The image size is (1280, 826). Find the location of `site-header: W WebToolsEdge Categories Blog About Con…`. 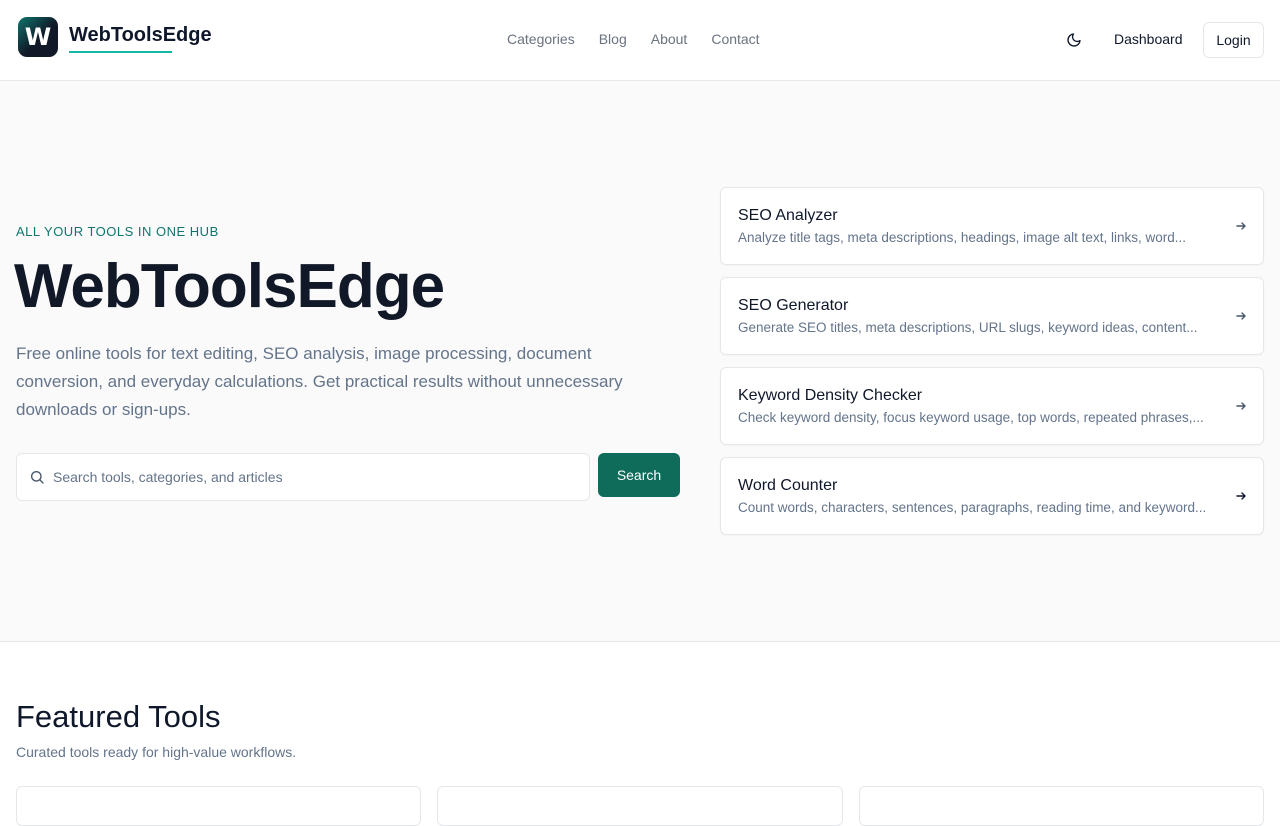

site-header: W WebToolsEdge Categories Blog About Con… is located at coordinates (640, 40).